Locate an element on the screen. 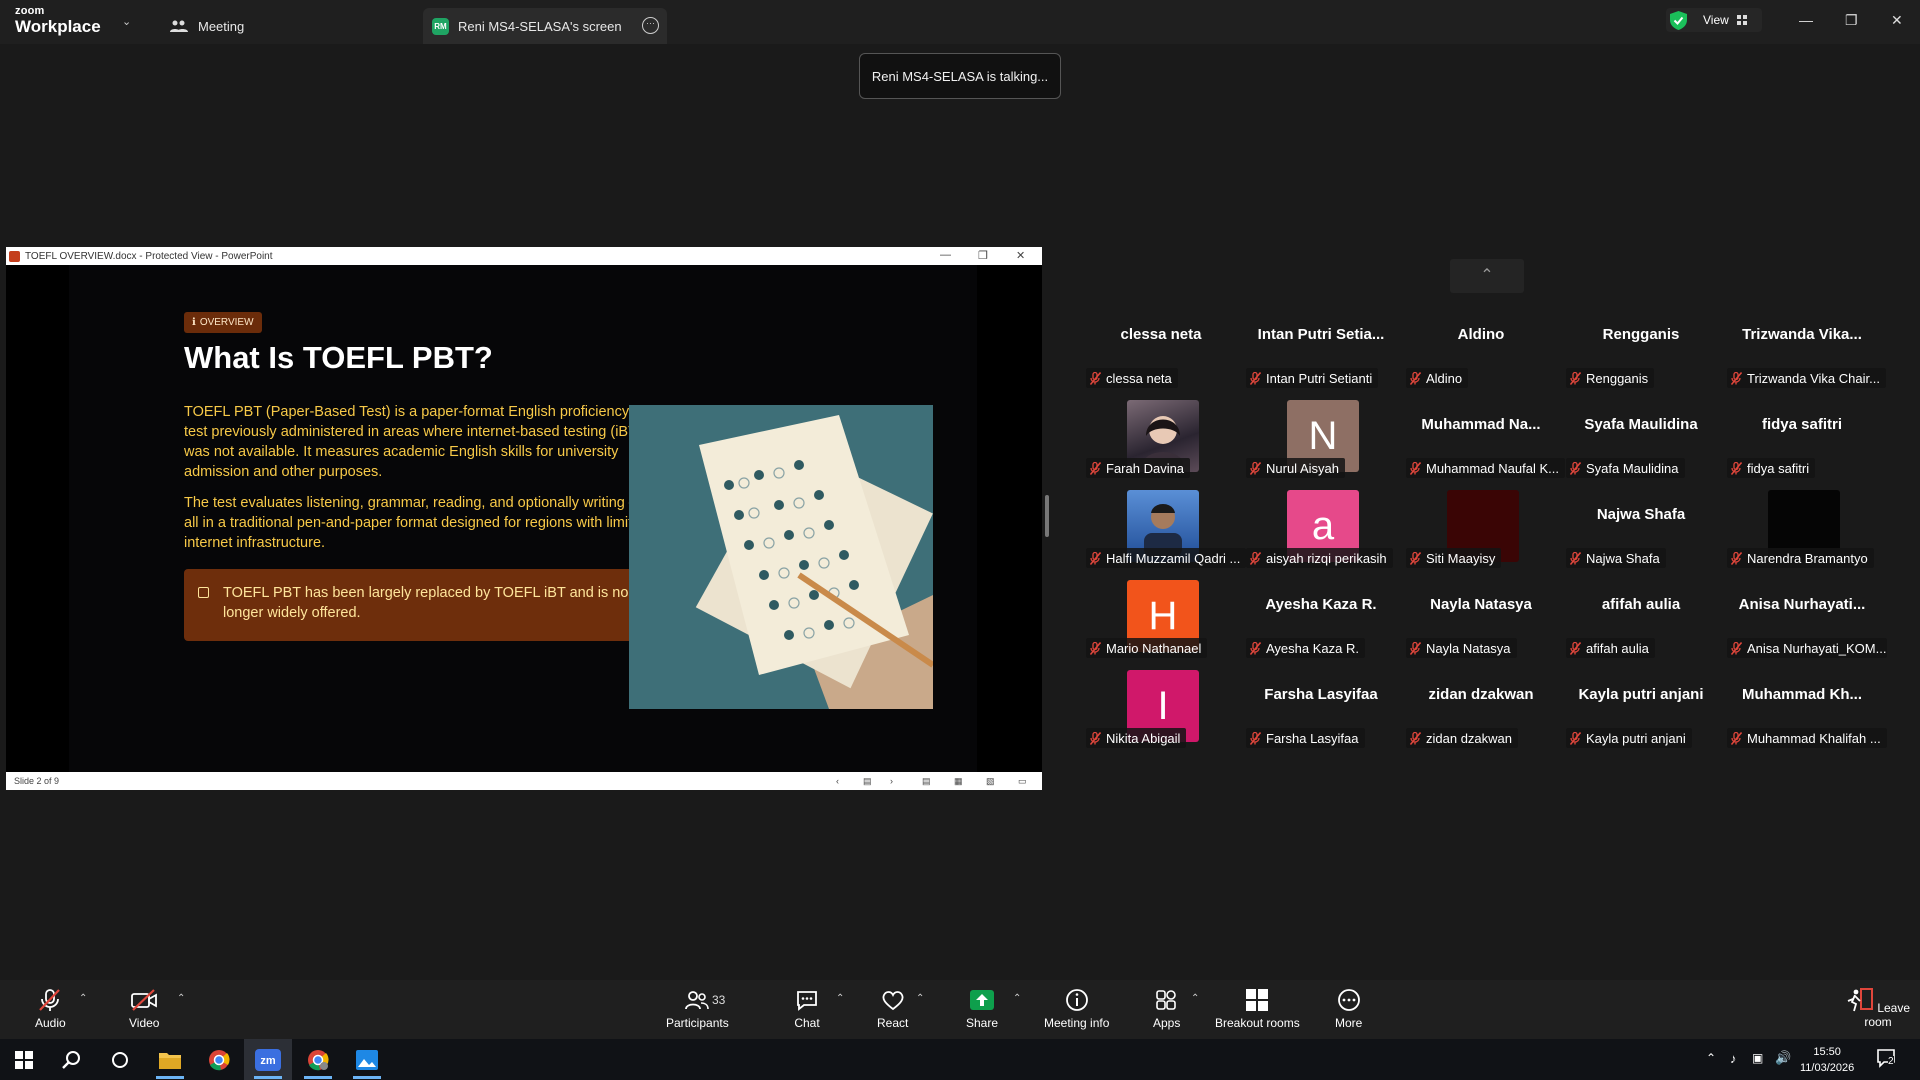  zoom-app-icon: zm is located at coordinates (268, 1059).